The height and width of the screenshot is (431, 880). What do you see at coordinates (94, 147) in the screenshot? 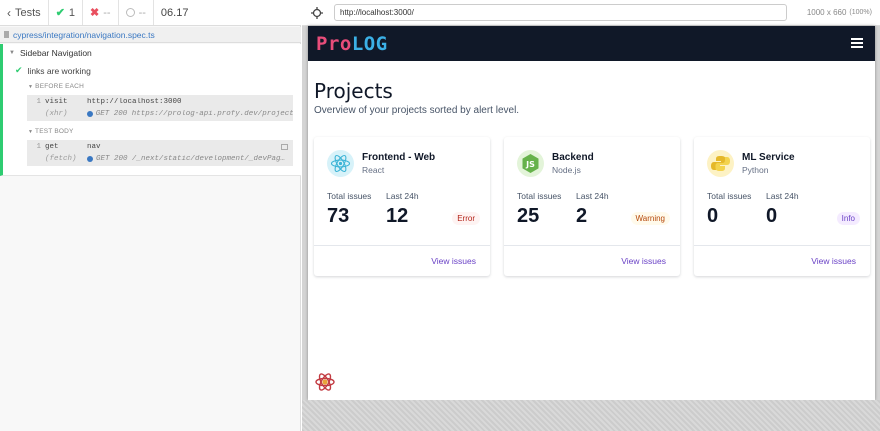
I see `command-message: nav` at bounding box center [94, 147].